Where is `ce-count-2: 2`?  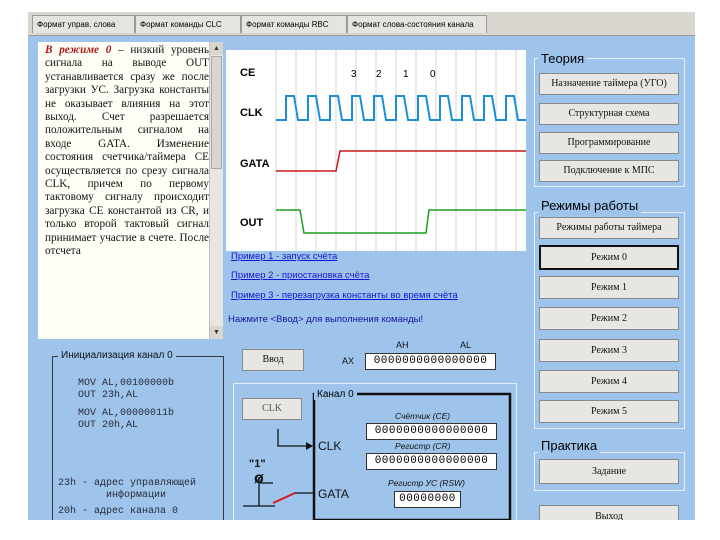 ce-count-2: 2 is located at coordinates (379, 74).